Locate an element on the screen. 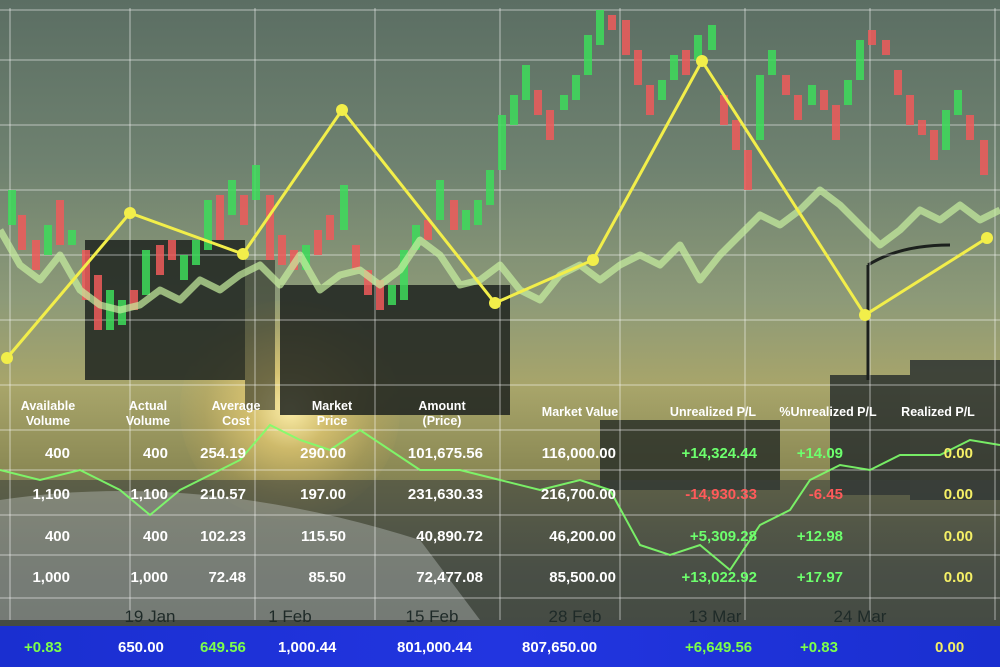 The width and height of the screenshot is (1000, 667). x-axis-label-5: 24 Mar is located at coordinates (860, 616).